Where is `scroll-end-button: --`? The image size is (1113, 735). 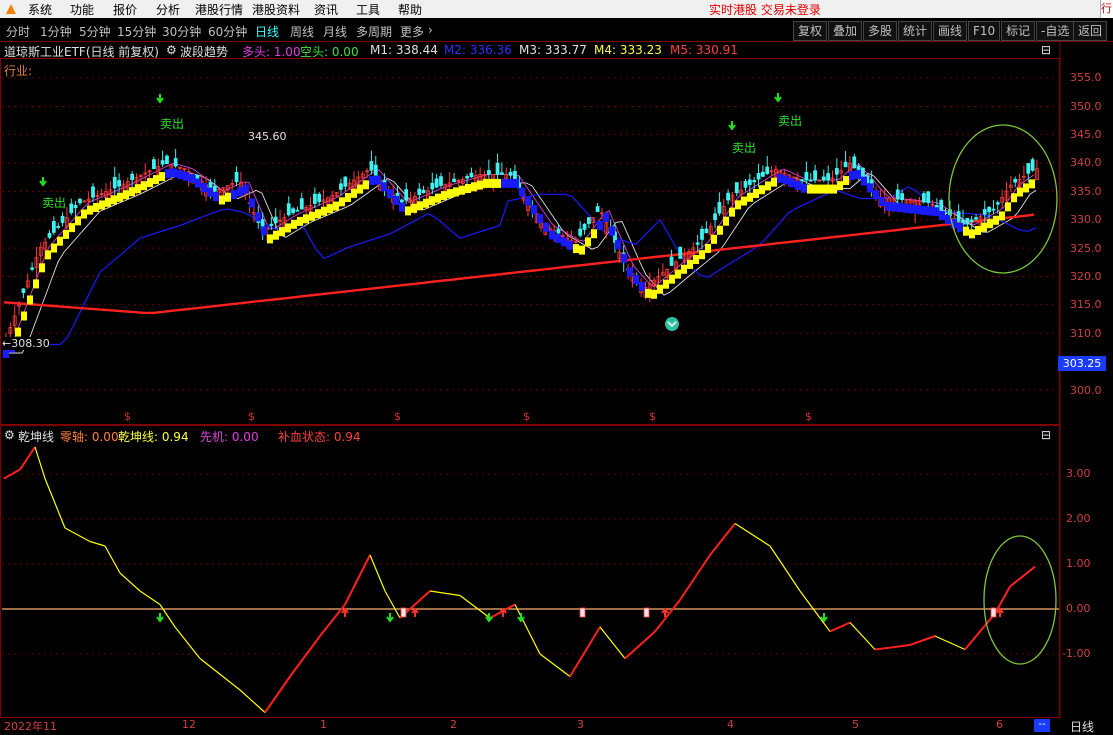 scroll-end-button: -- is located at coordinates (1042, 725).